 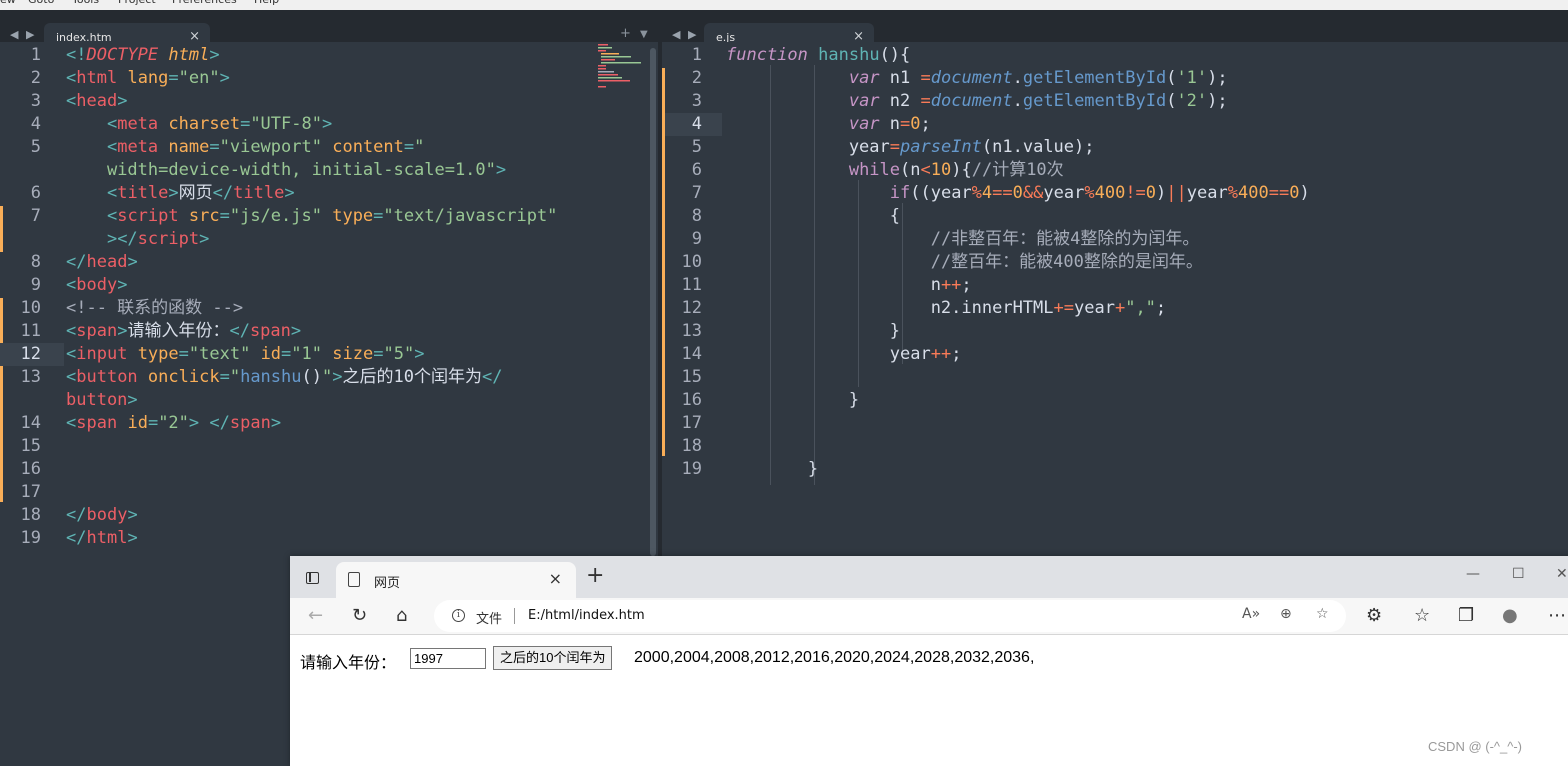 I want to click on favorites-icon: ☆, so click(x=1422, y=616).